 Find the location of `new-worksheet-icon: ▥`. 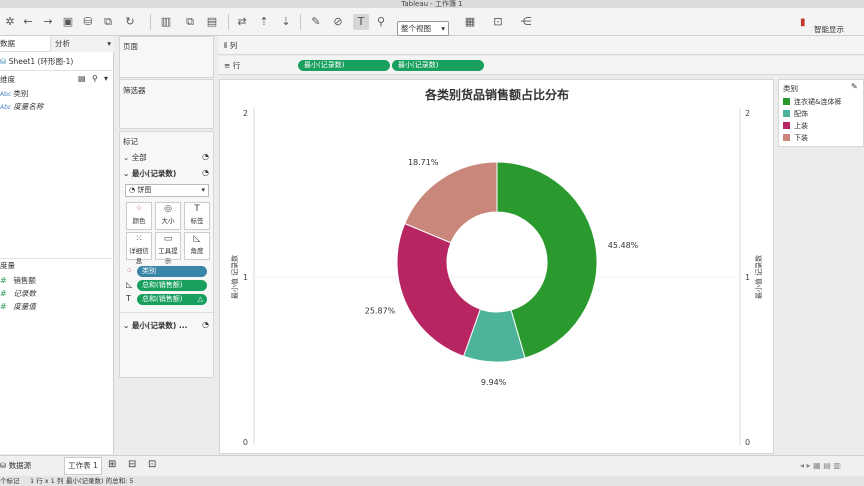

new-worksheet-icon: ▥ is located at coordinates (166, 22).